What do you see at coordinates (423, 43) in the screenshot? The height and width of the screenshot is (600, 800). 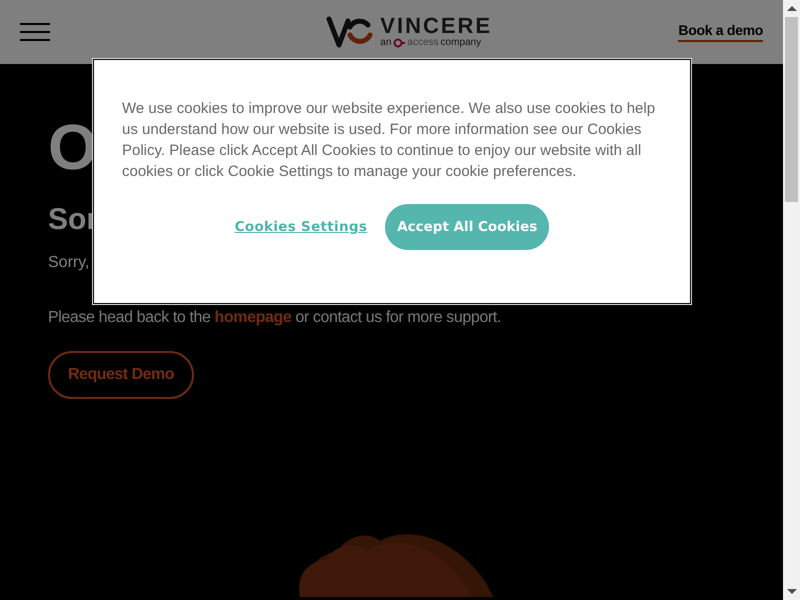 I see `tagline-text: access` at bounding box center [423, 43].